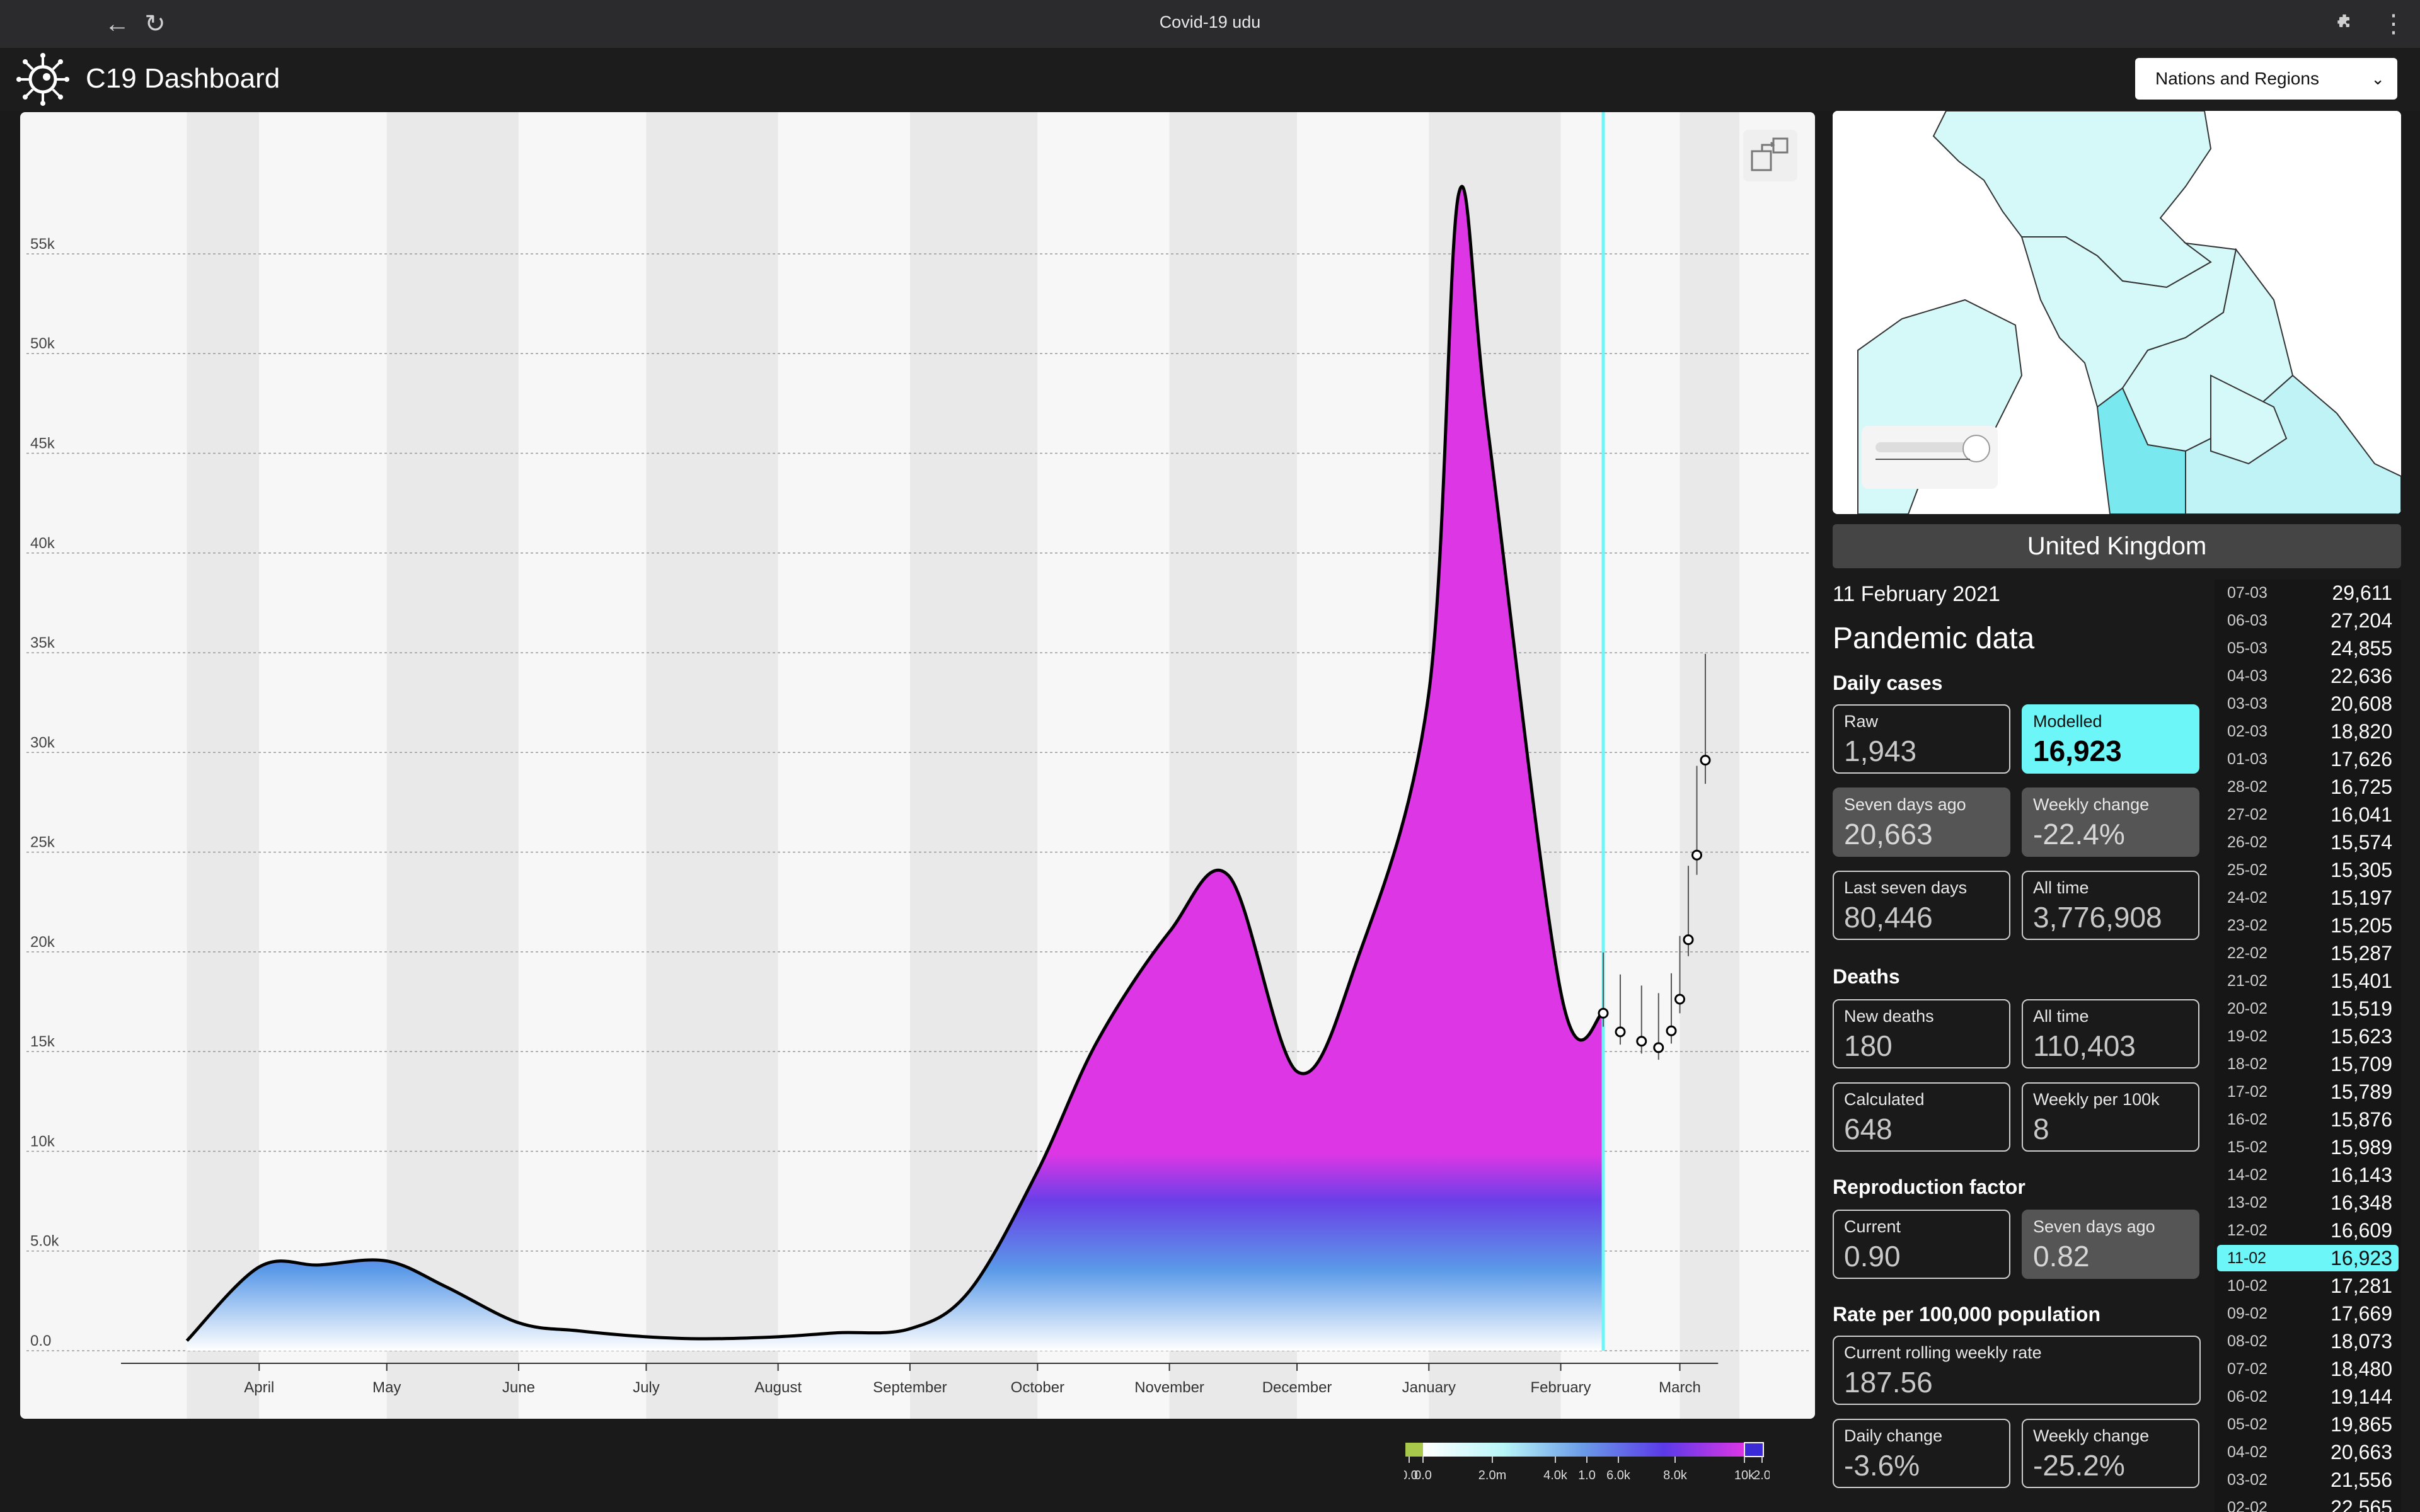 The width and height of the screenshot is (2420, 1512). I want to click on fullscreen-icon, so click(1770, 155).